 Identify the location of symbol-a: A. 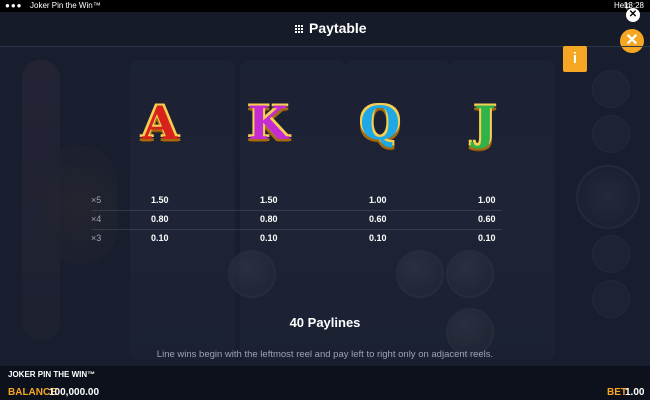
(160, 123).